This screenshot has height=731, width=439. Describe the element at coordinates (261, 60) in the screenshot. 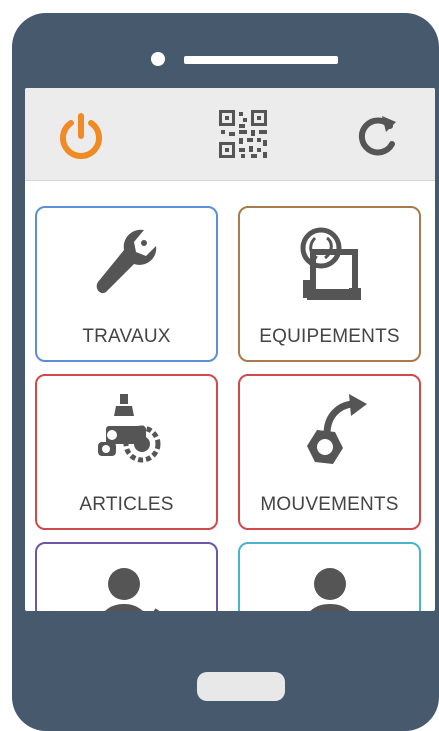

I see `speaker-icon` at that location.